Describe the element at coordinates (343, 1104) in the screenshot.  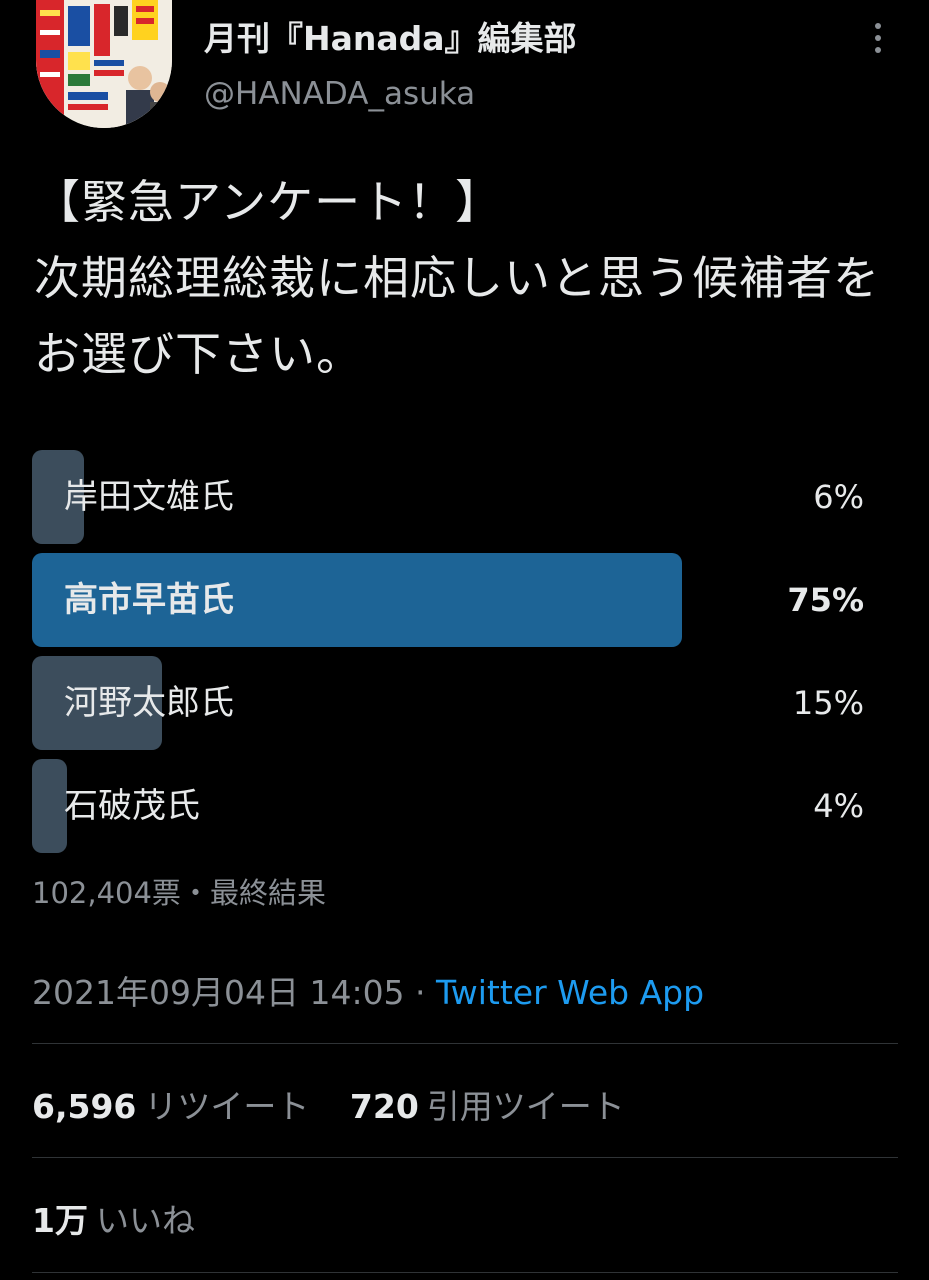
I see `engagement-stats-row: 6,596 リツイート 720 引用ツイート` at that location.